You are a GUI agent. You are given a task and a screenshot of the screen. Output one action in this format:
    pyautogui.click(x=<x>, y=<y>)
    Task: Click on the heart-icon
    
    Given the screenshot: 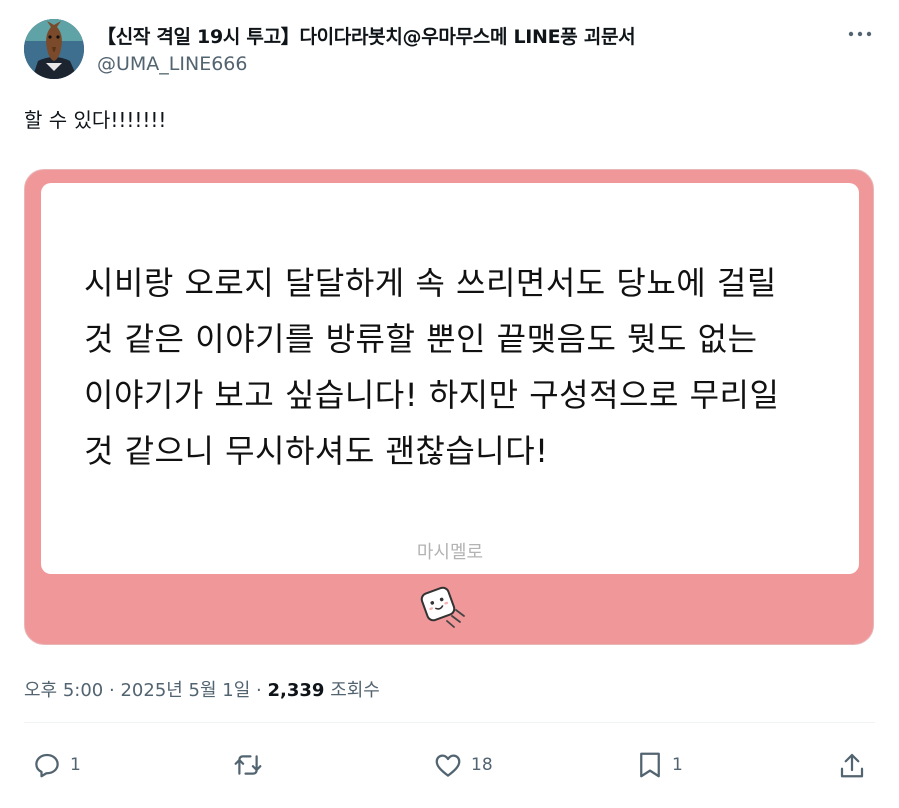 What is the action you would take?
    pyautogui.click(x=448, y=765)
    